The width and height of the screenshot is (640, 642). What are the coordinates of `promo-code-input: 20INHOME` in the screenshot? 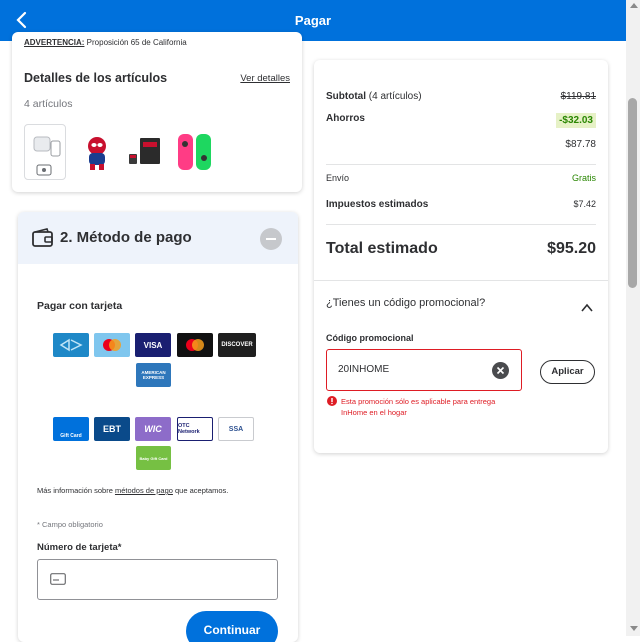 It's located at (424, 370).